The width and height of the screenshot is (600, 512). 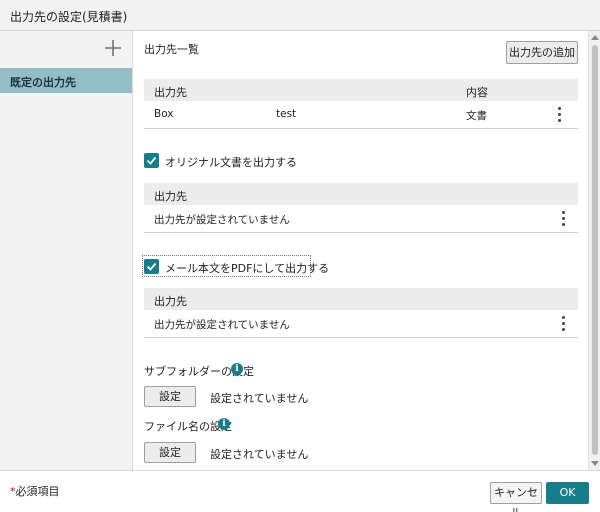 I want to click on subfolder-setting-value: 設定されていません, so click(x=259, y=398).